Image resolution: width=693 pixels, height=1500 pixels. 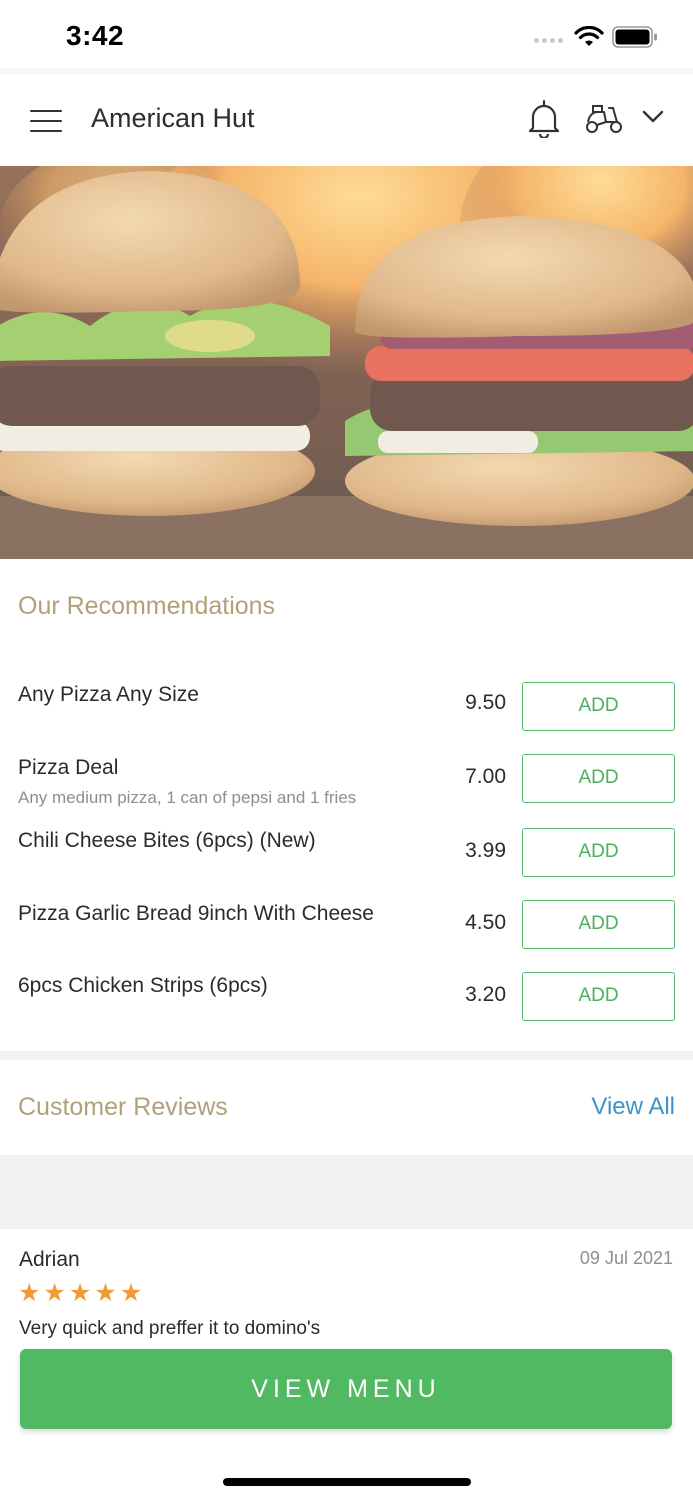 What do you see at coordinates (173, 118) in the screenshot?
I see `restaurant-title: American Hut` at bounding box center [173, 118].